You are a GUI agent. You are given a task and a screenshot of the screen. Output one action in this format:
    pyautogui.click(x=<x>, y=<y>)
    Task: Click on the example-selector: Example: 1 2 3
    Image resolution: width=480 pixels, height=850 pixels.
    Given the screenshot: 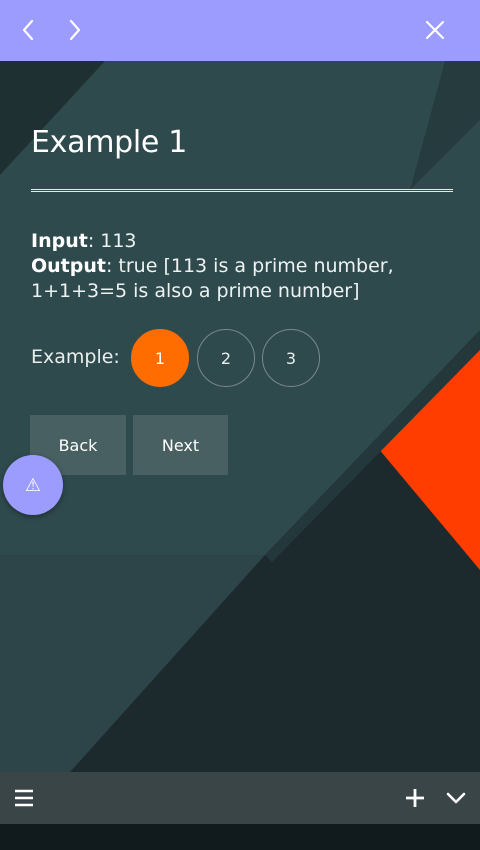 What is the action you would take?
    pyautogui.click(x=246, y=360)
    